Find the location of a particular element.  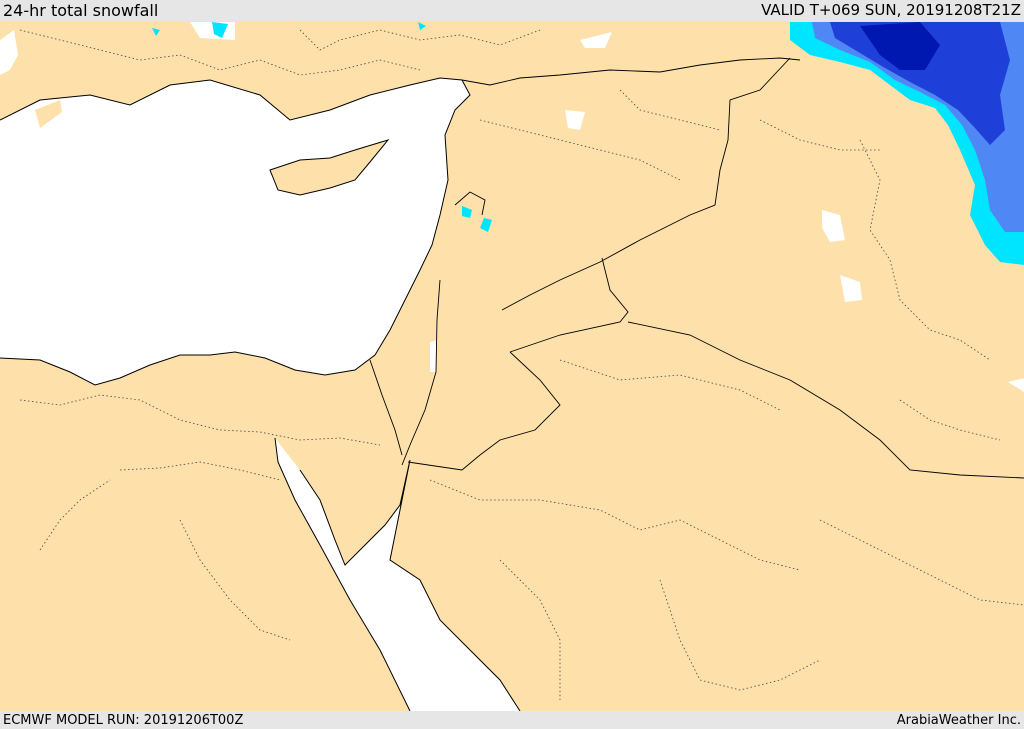

credit: ArabiaWeather Inc. is located at coordinates (958, 720).